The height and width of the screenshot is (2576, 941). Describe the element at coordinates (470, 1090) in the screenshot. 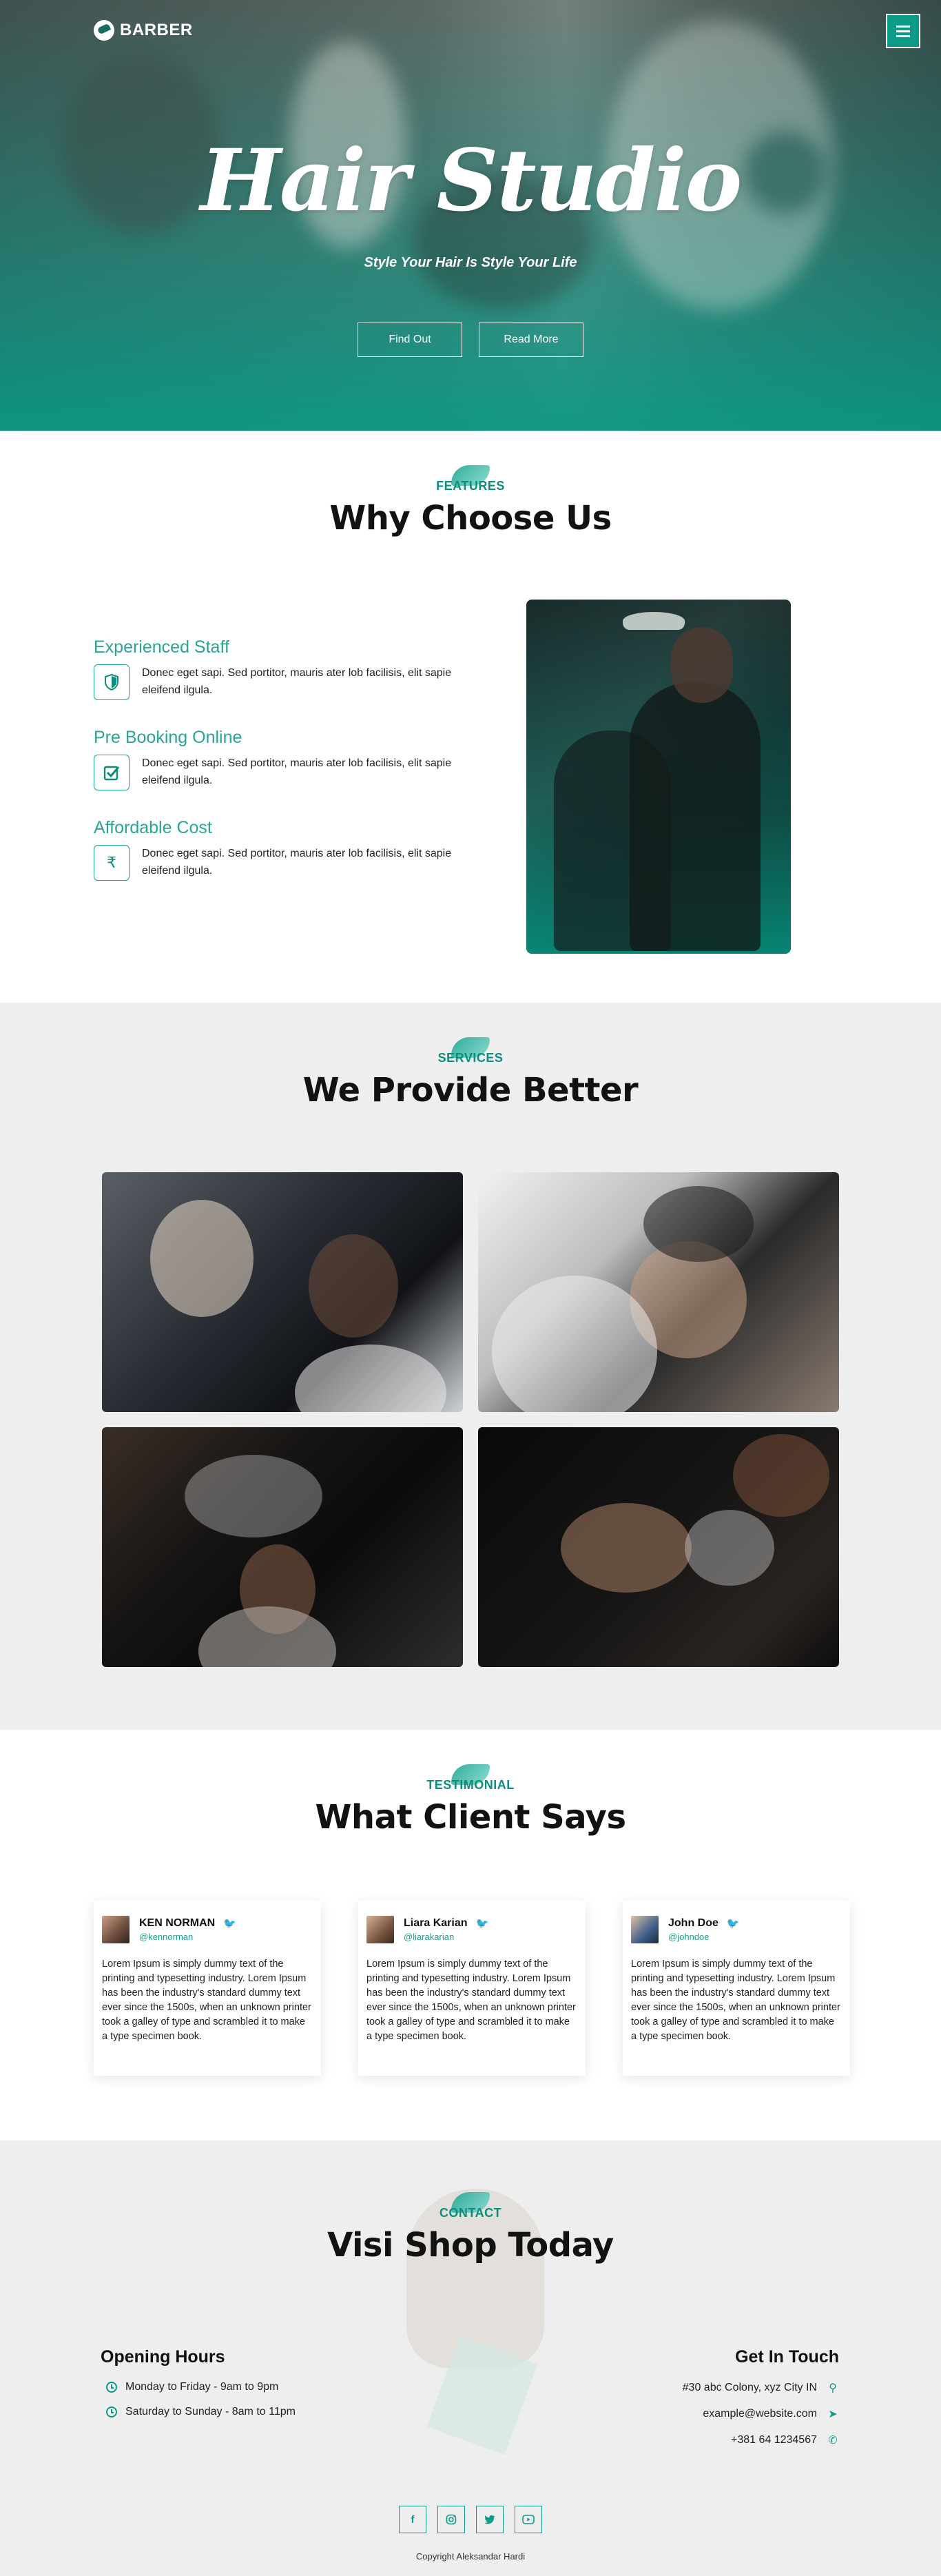

I see `services-title: We Provide Better` at that location.